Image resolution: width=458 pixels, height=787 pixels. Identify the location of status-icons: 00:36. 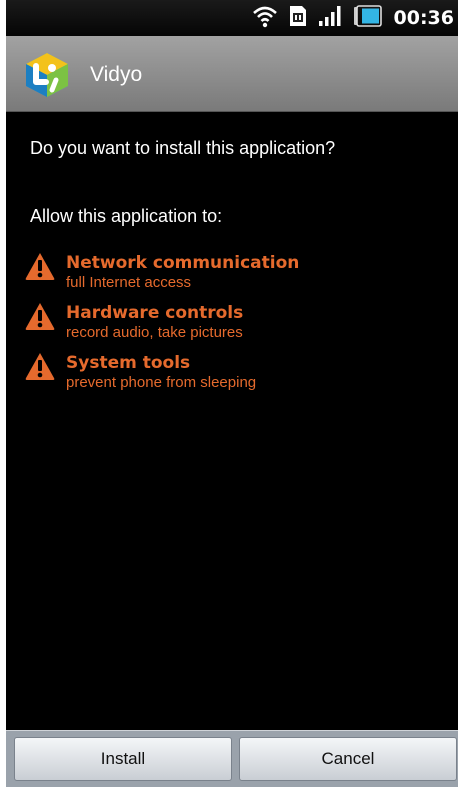
(353, 18).